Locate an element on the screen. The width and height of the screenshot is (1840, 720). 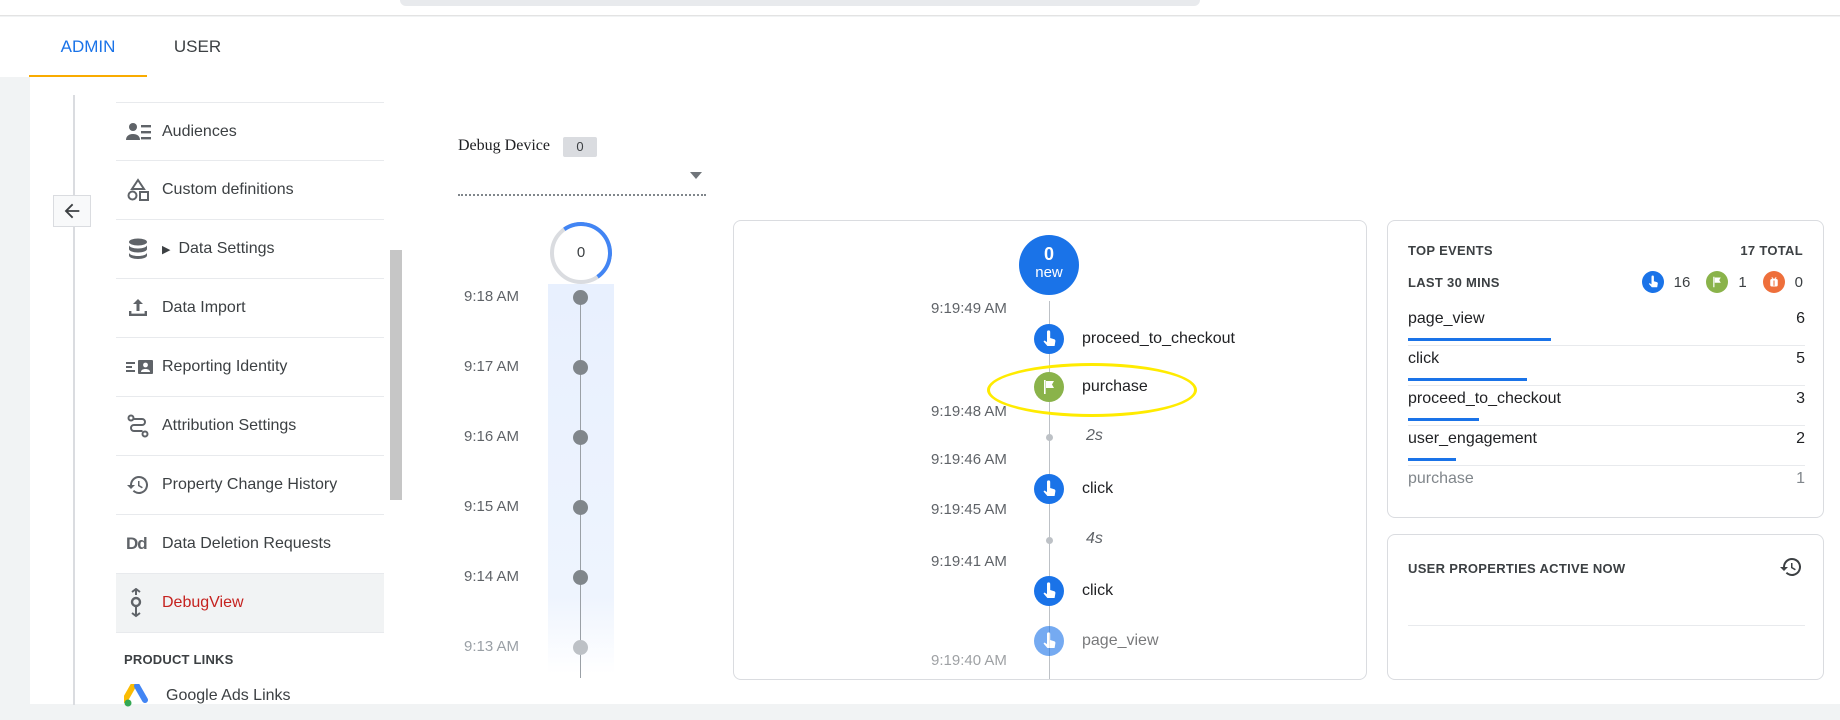
gap-marker is located at coordinates (1049, 437).